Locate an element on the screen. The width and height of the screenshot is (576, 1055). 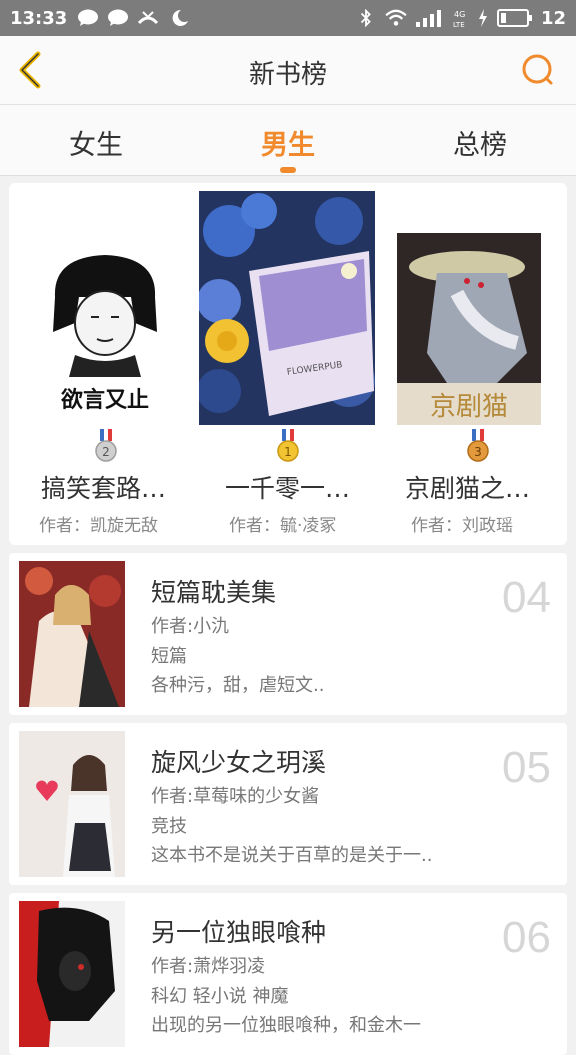
rank-number: 06 is located at coordinates (526, 937).